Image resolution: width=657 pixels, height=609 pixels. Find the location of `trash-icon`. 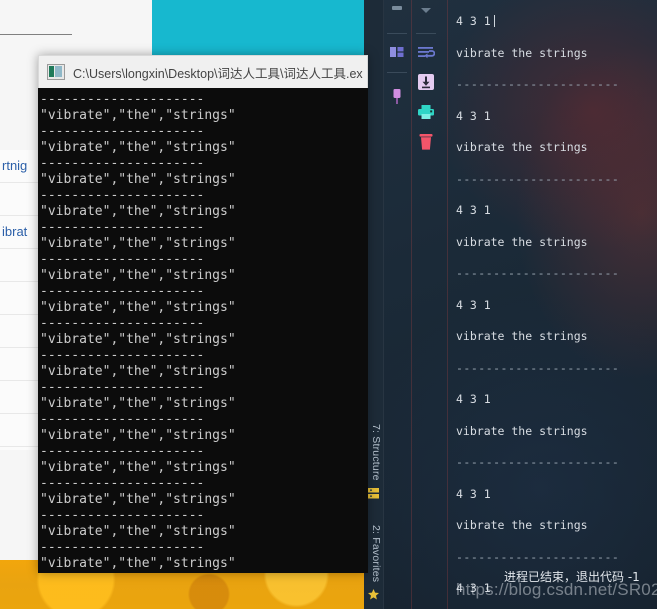

trash-icon is located at coordinates (426, 142).